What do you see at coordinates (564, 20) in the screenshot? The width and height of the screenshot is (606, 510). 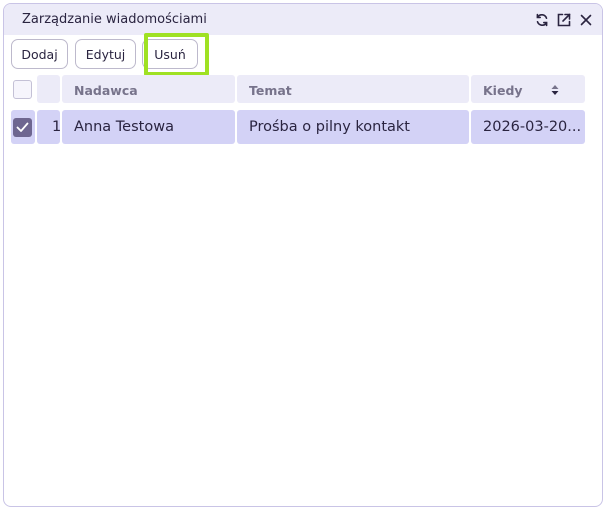 I see `external-link-icon` at bounding box center [564, 20].